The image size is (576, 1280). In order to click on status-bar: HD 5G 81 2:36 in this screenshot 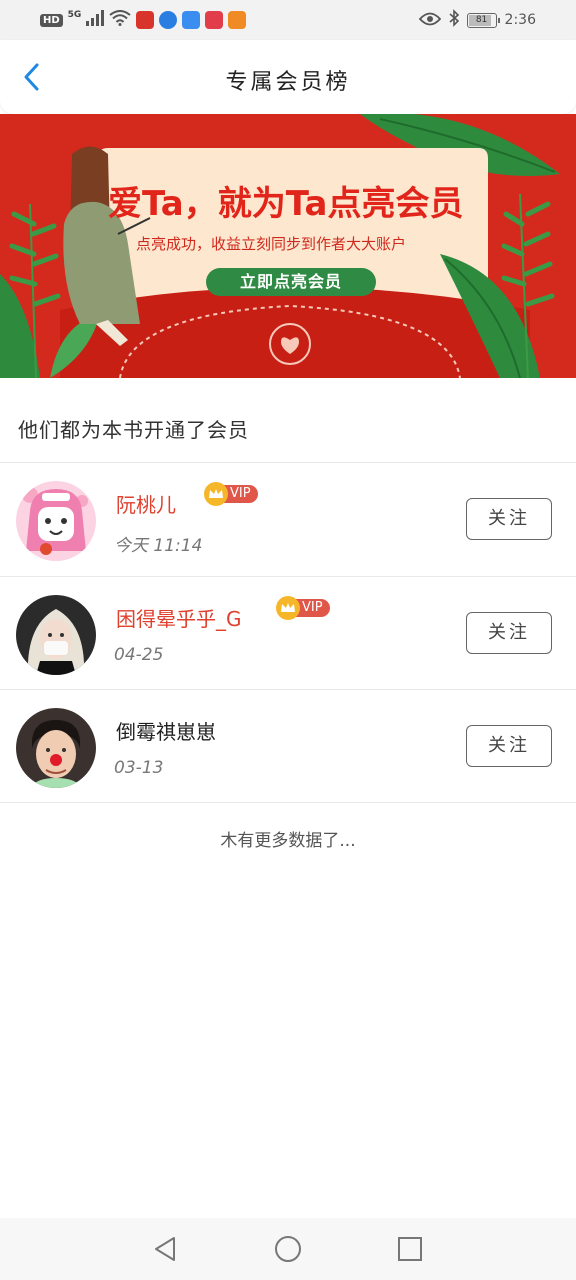, I will do `click(288, 20)`.